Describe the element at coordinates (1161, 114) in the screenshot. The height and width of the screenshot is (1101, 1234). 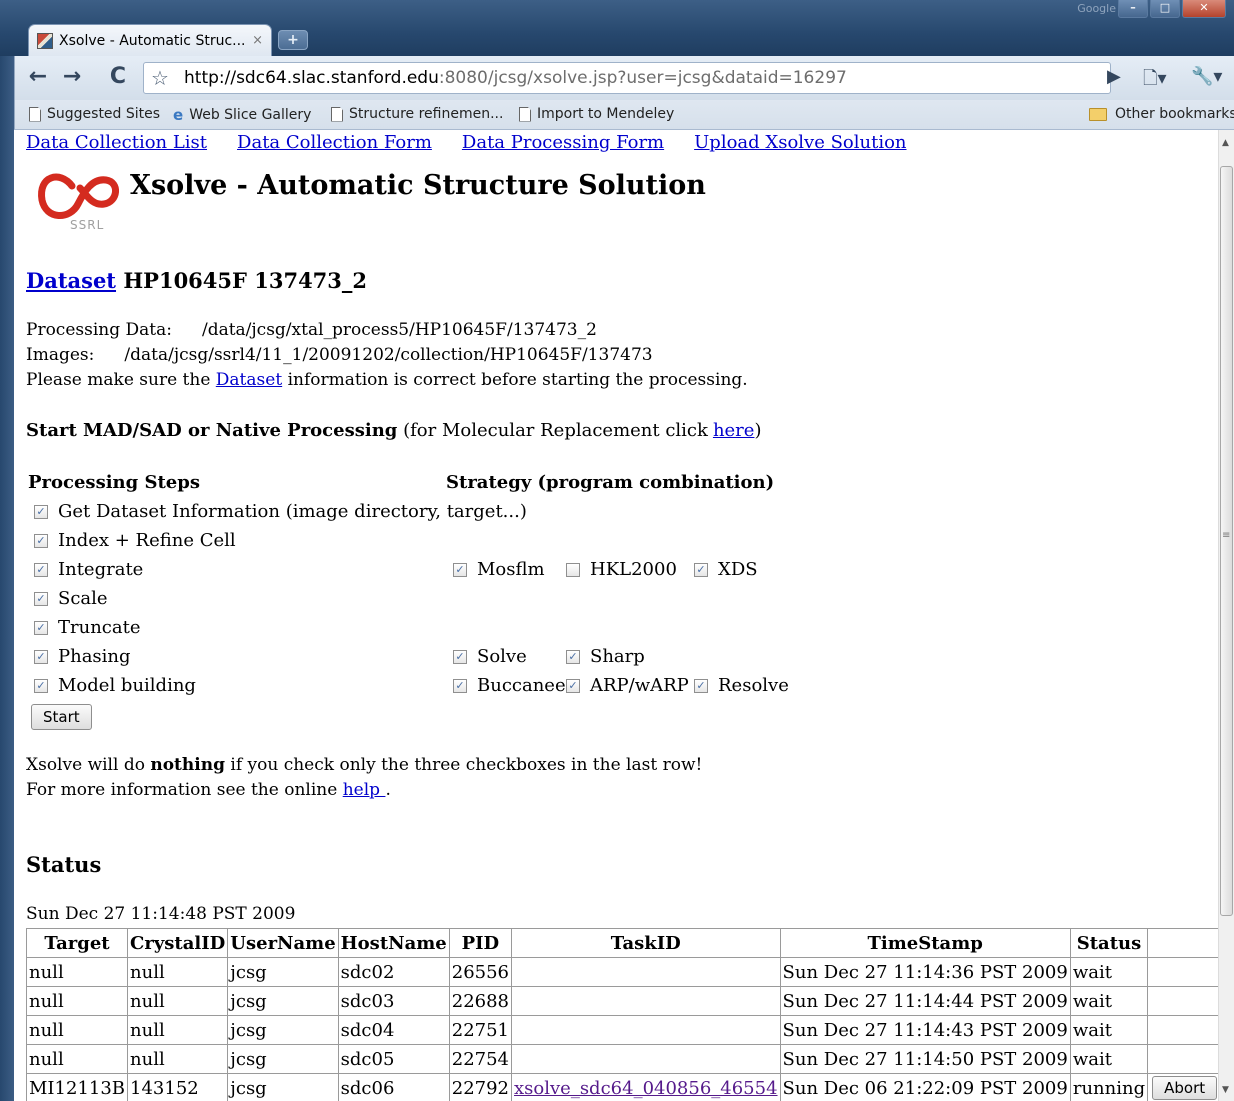
I see `other-bookmarks: Other bookmarks` at that location.